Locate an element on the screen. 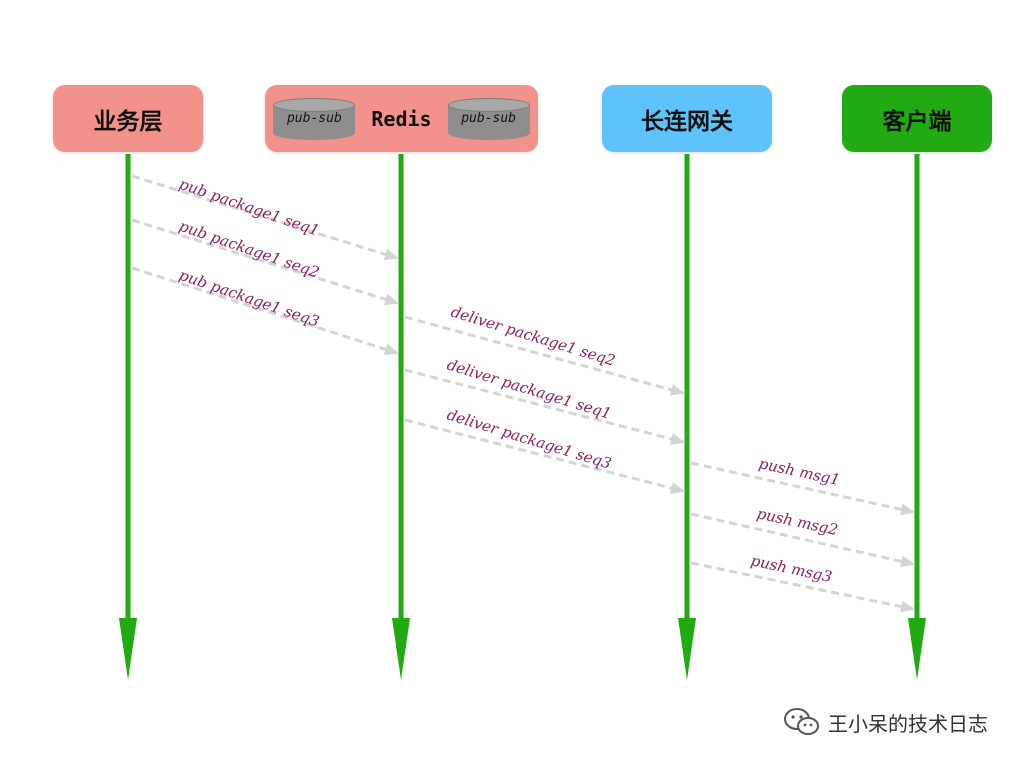 Image resolution: width=1024 pixels, height=768 pixels. watermark-text: 王小呆的技术日志 is located at coordinates (908, 723).